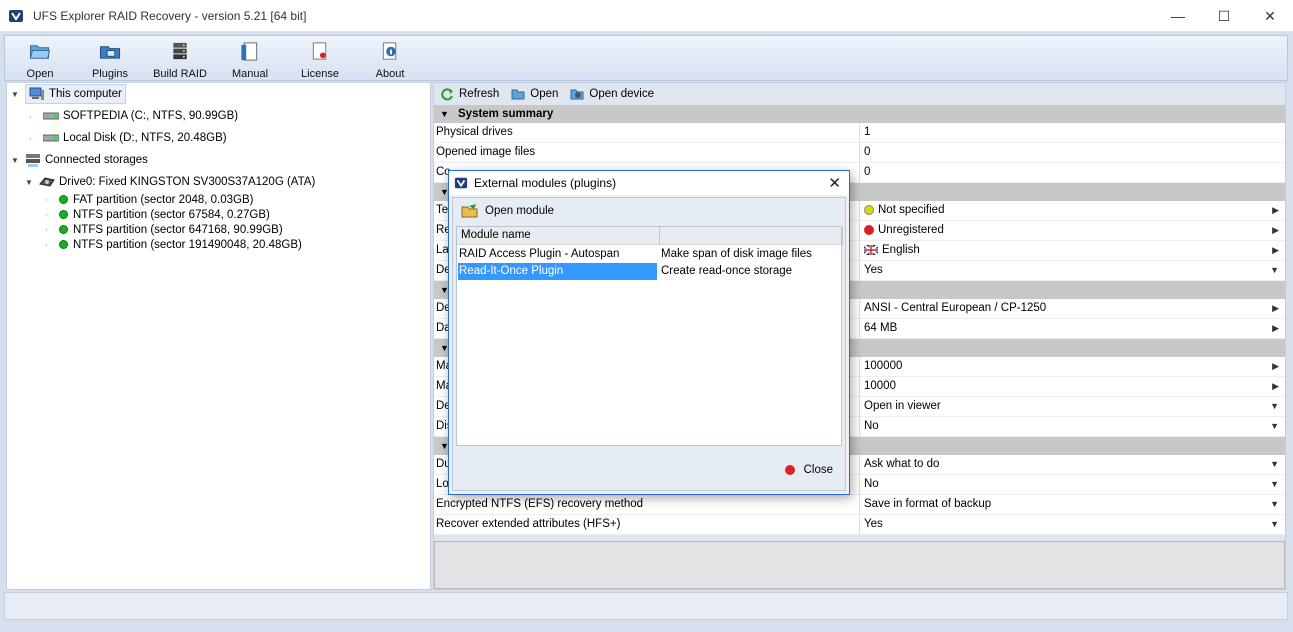  I want to click on open-module-button: Open module, so click(649, 211).